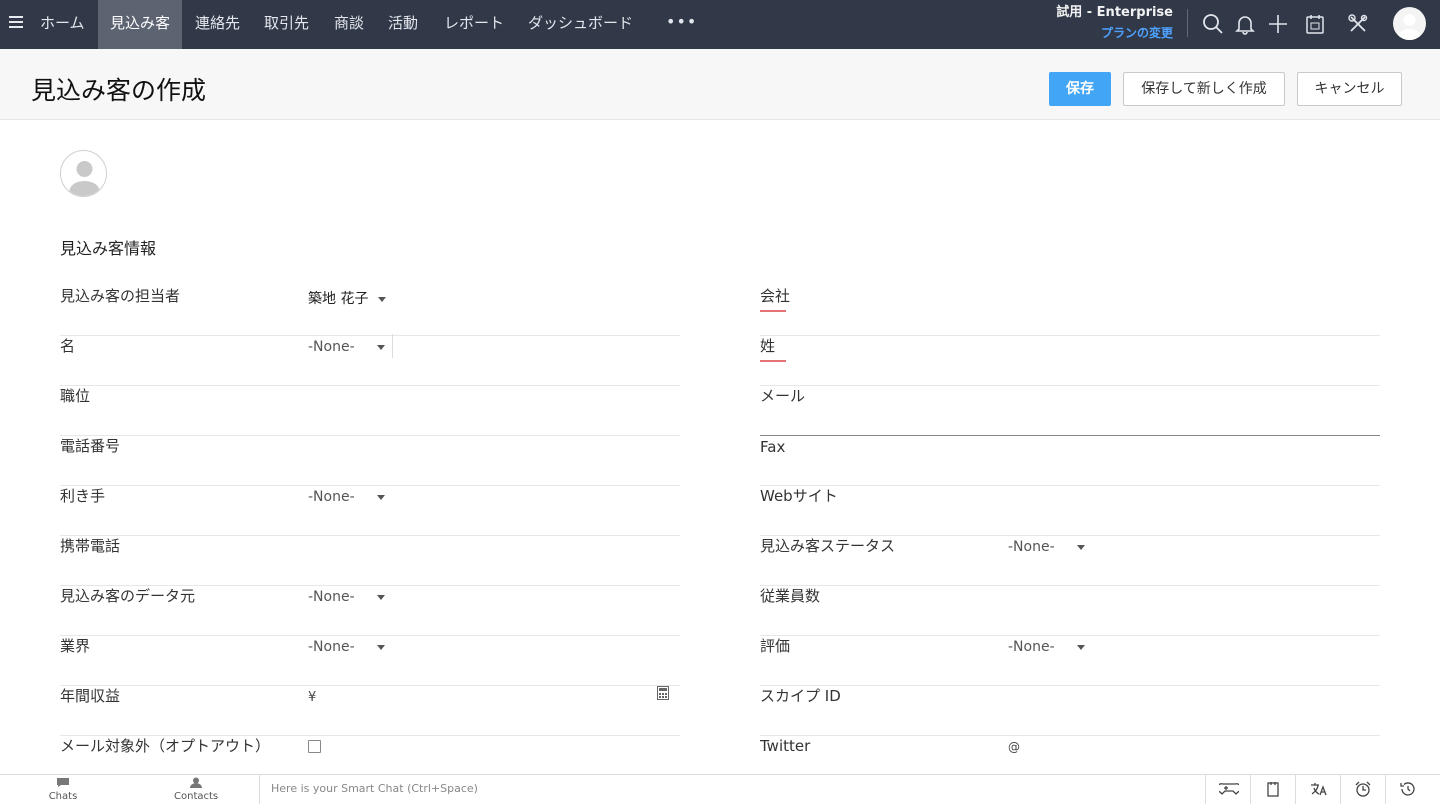 The height and width of the screenshot is (804, 1440). What do you see at coordinates (494, 447) in the screenshot?
I see `phone-input` at bounding box center [494, 447].